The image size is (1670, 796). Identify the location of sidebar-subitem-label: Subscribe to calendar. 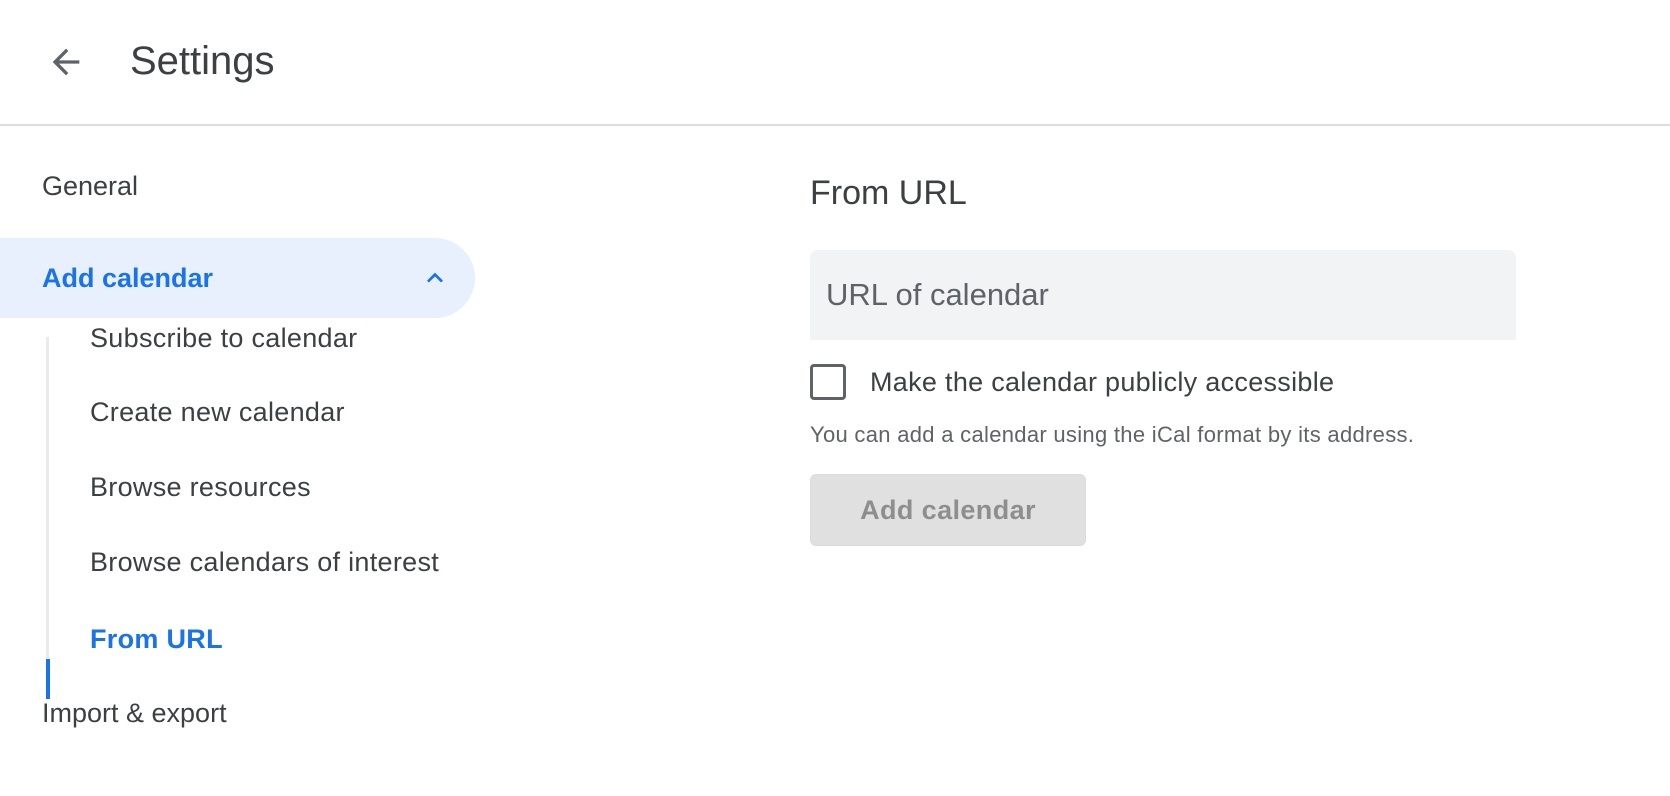
(224, 337).